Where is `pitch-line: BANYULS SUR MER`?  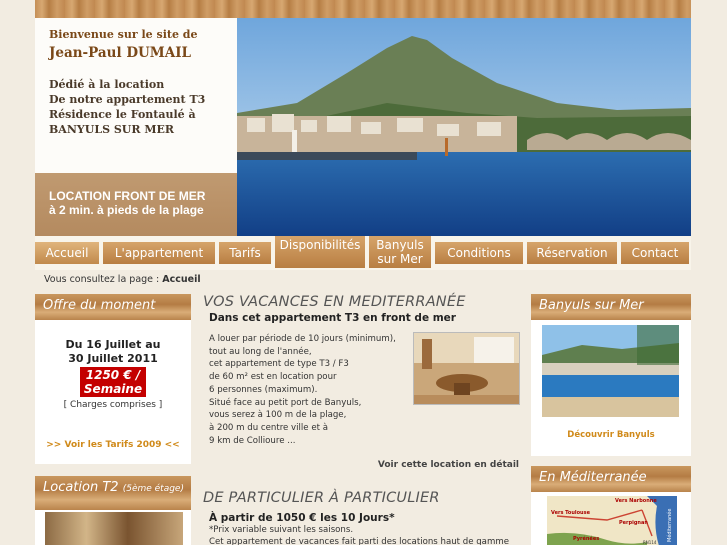
pitch-line: BANYULS SUR MER is located at coordinates (112, 129).